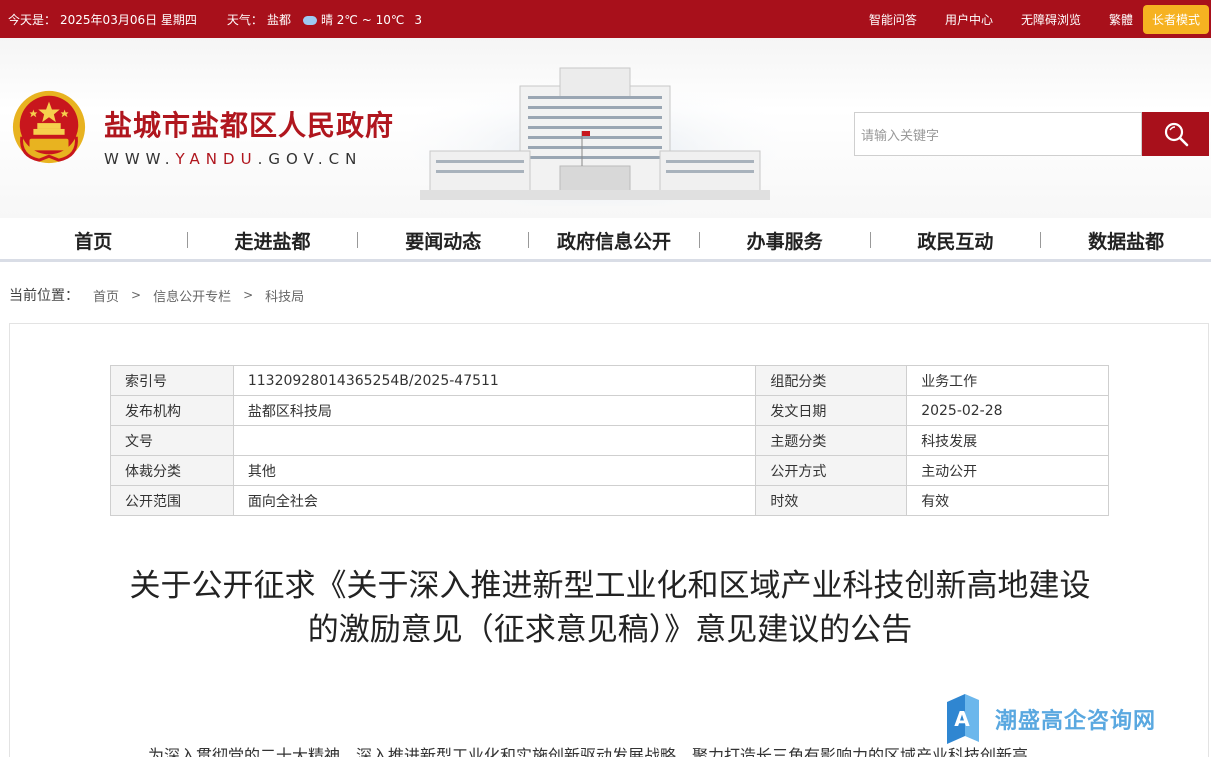  What do you see at coordinates (140, 159) in the screenshot?
I see `url-prefix: WWW.` at bounding box center [140, 159].